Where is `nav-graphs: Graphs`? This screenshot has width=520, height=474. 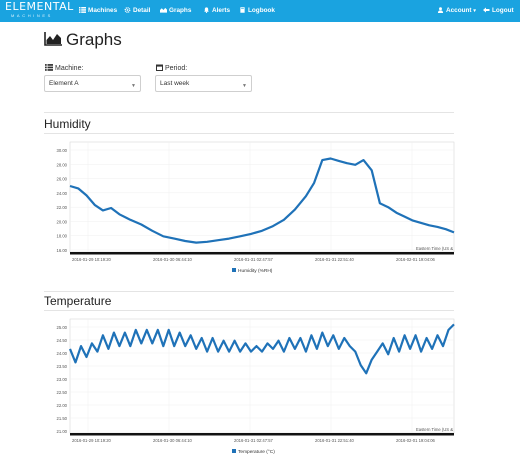 nav-graphs: Graphs is located at coordinates (175, 11).